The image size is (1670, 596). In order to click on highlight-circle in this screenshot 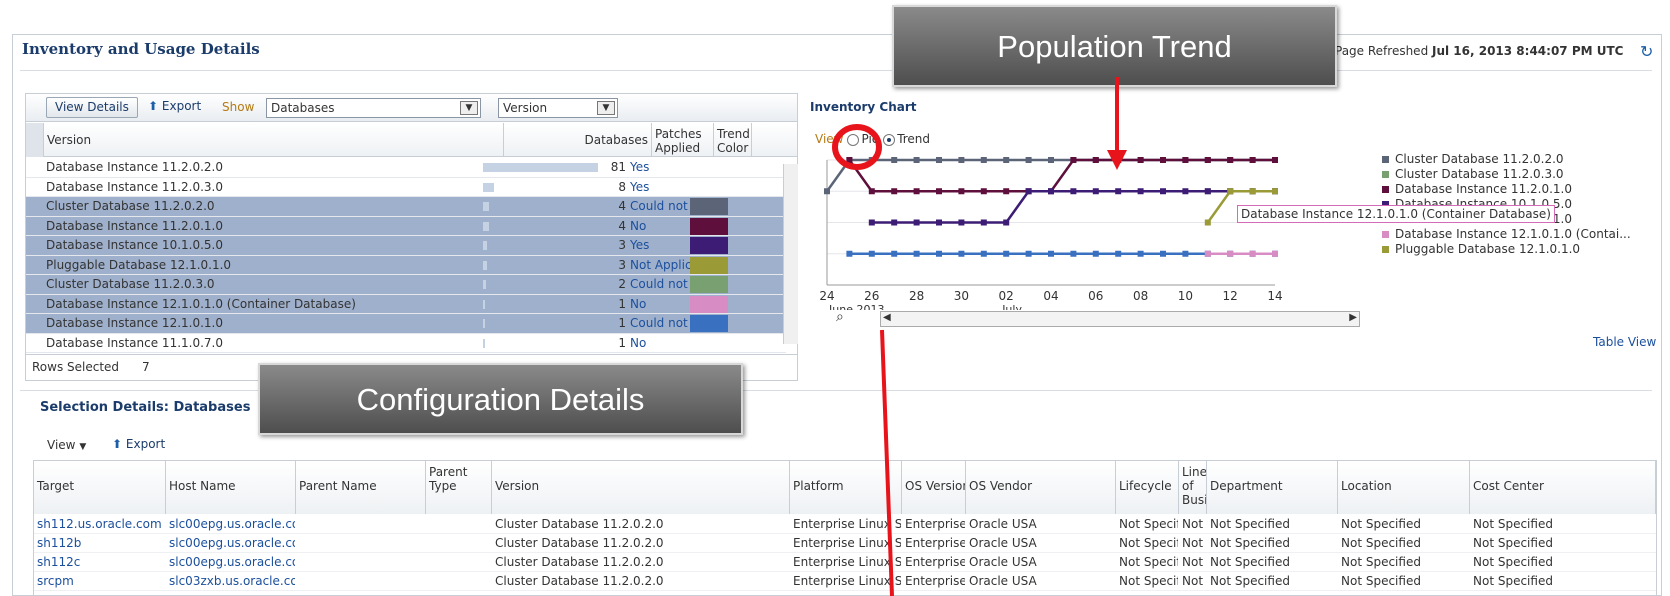, I will do `click(857, 147)`.